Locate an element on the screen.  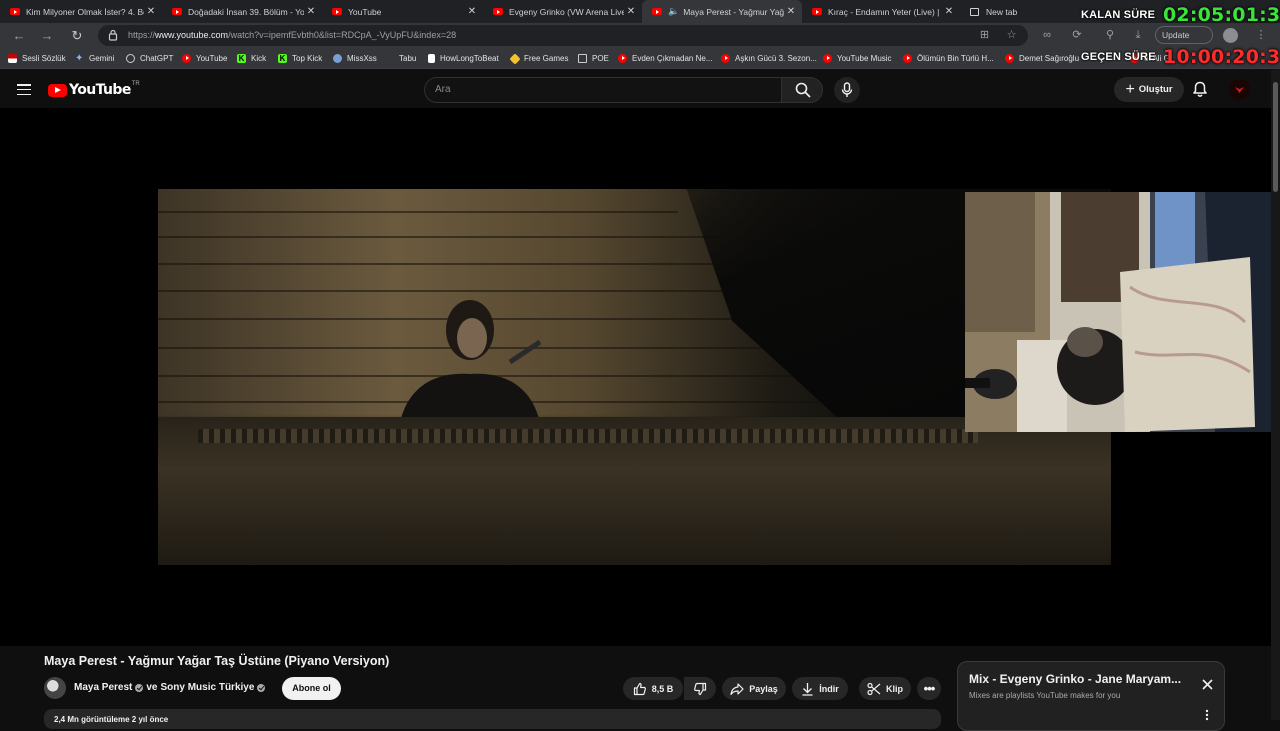
more-actions-button: ••• is located at coordinates (929, 688).